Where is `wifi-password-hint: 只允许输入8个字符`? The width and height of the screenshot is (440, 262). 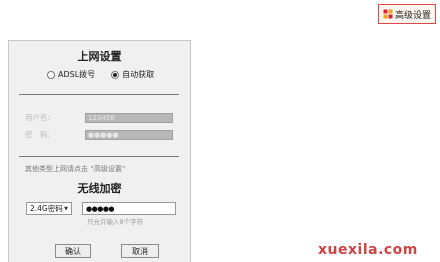
wifi-password-hint: 只允许输入8个字符 is located at coordinates (115, 222).